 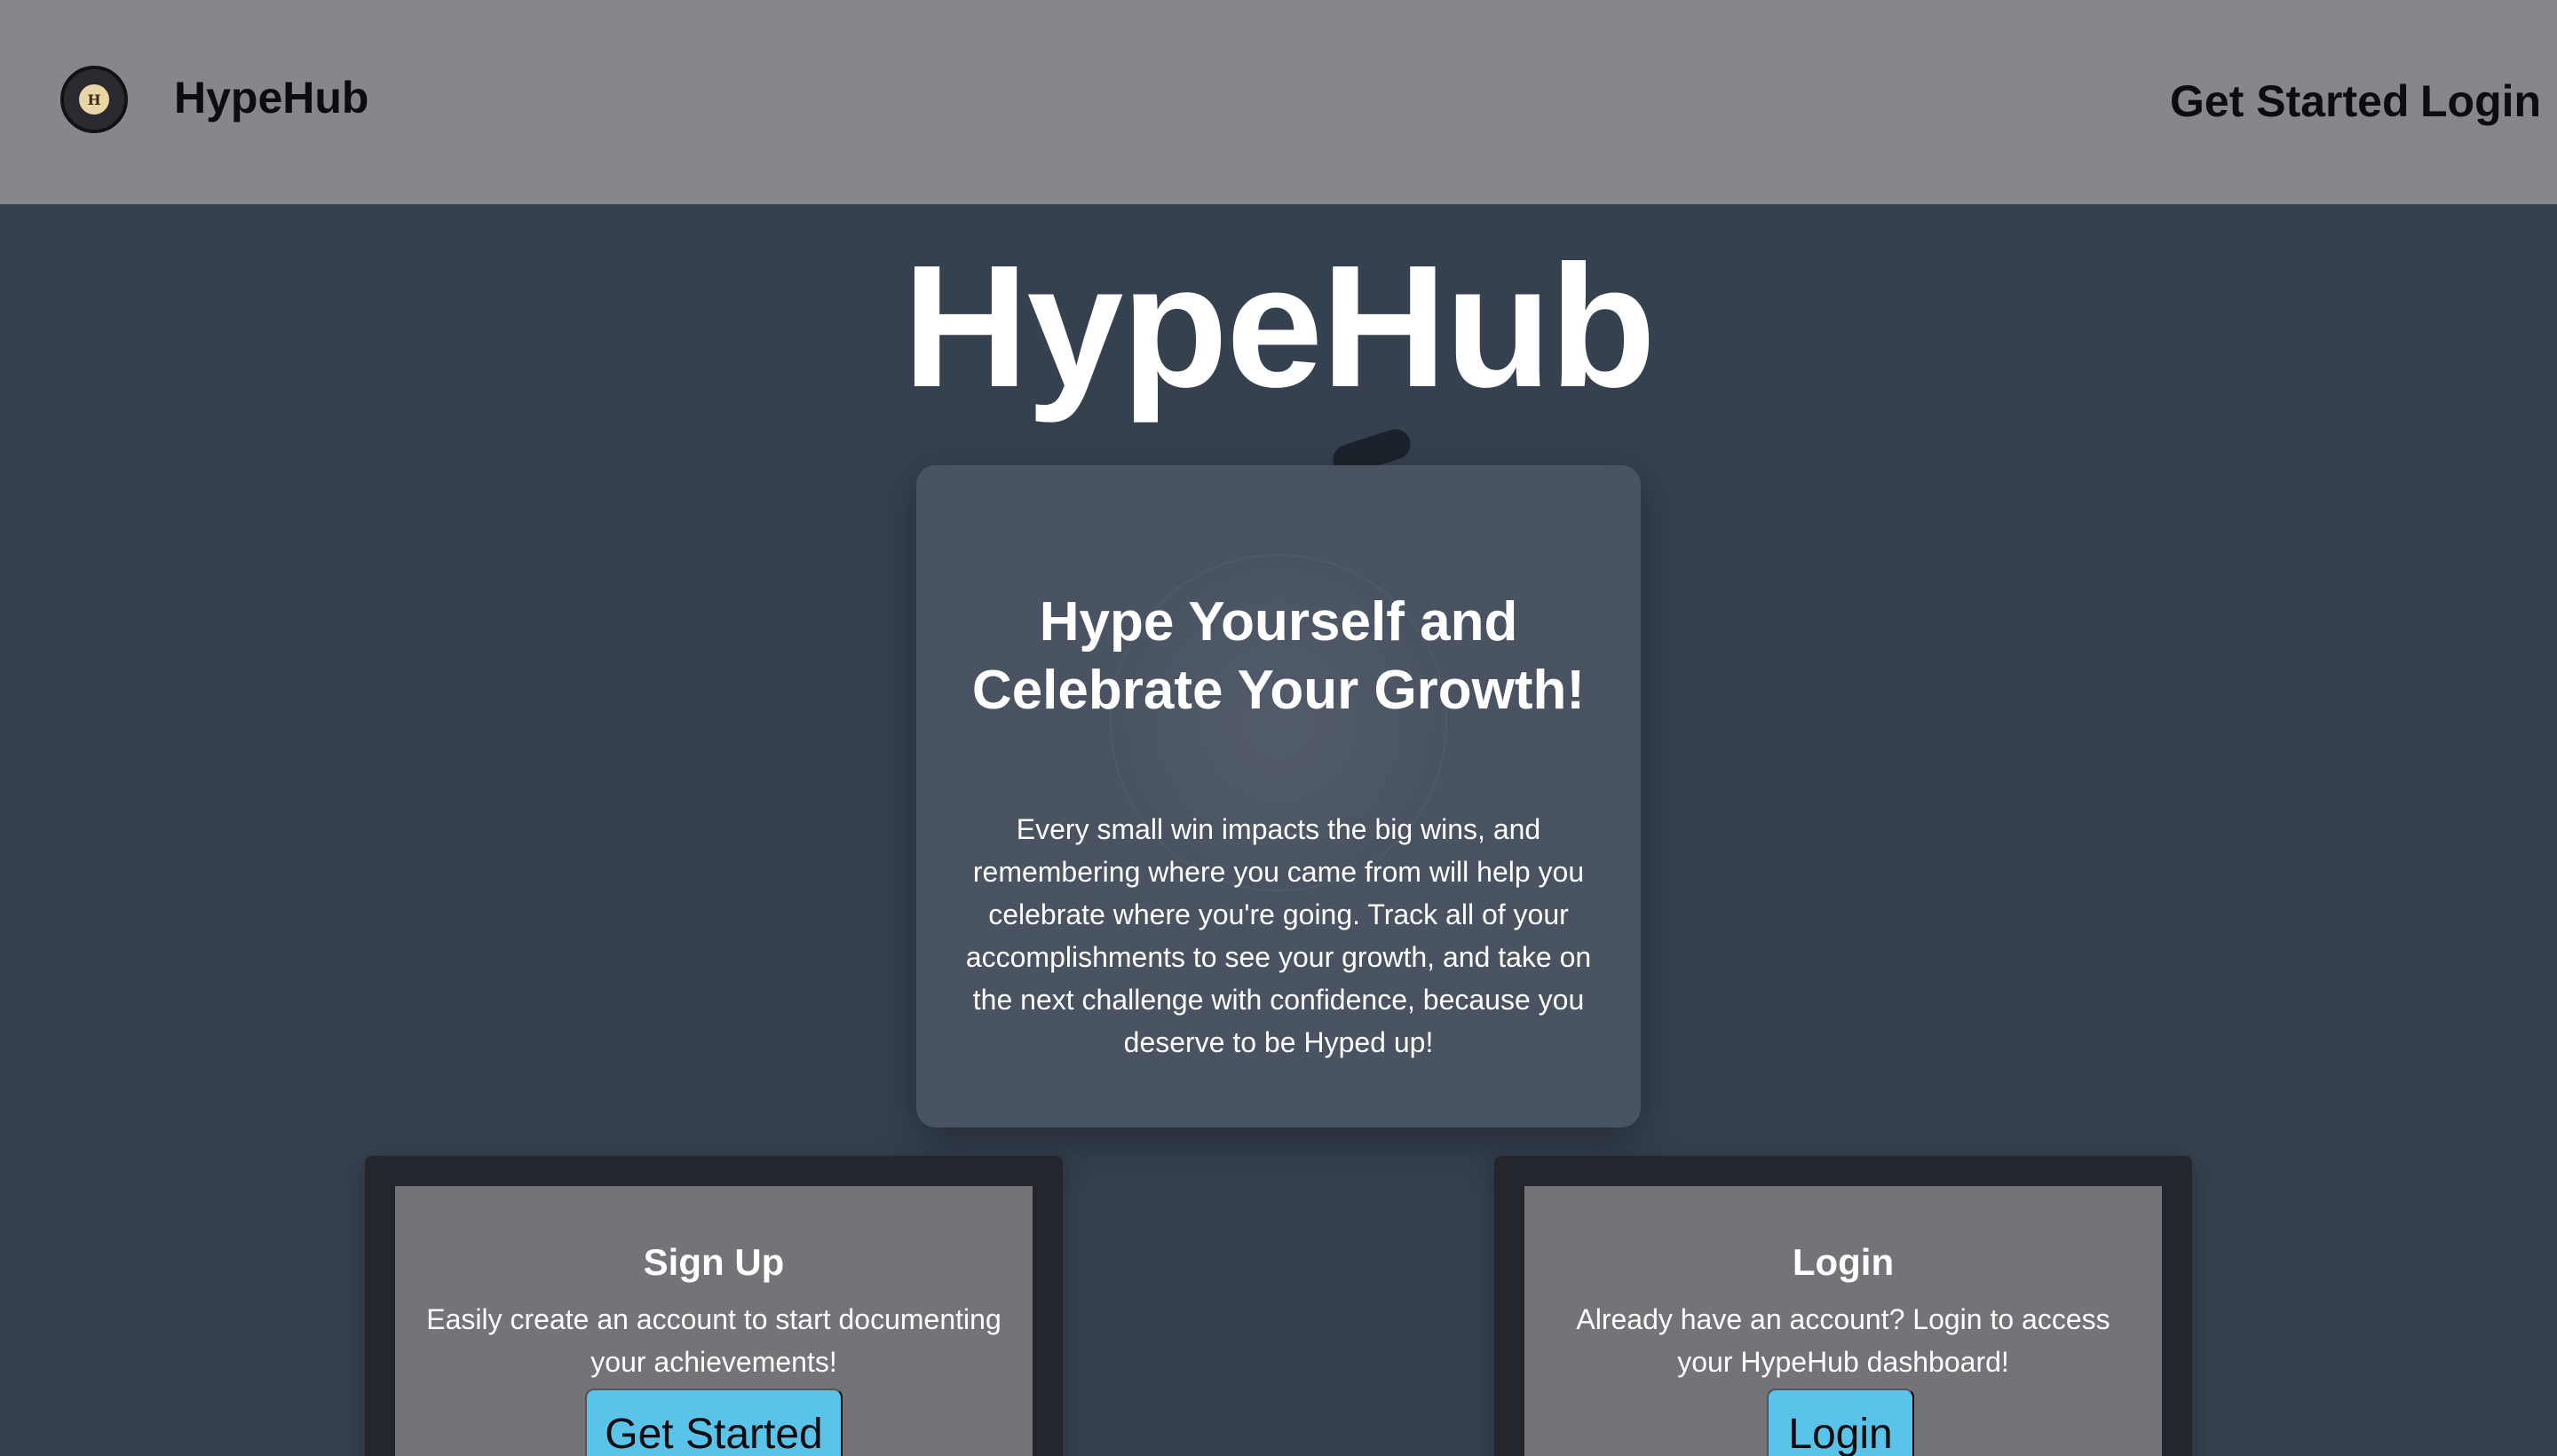 I want to click on login-card-title: Login, so click(x=1843, y=1262).